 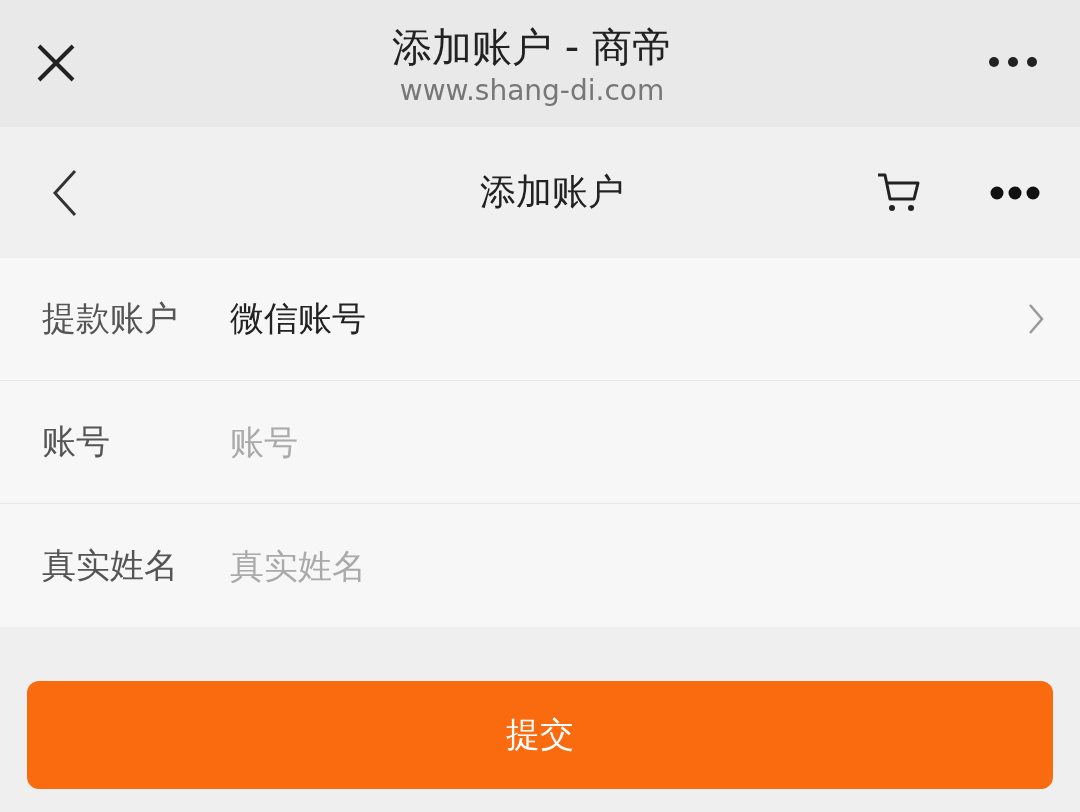 What do you see at coordinates (110, 565) in the screenshot?
I see `field-label: 真实姓名` at bounding box center [110, 565].